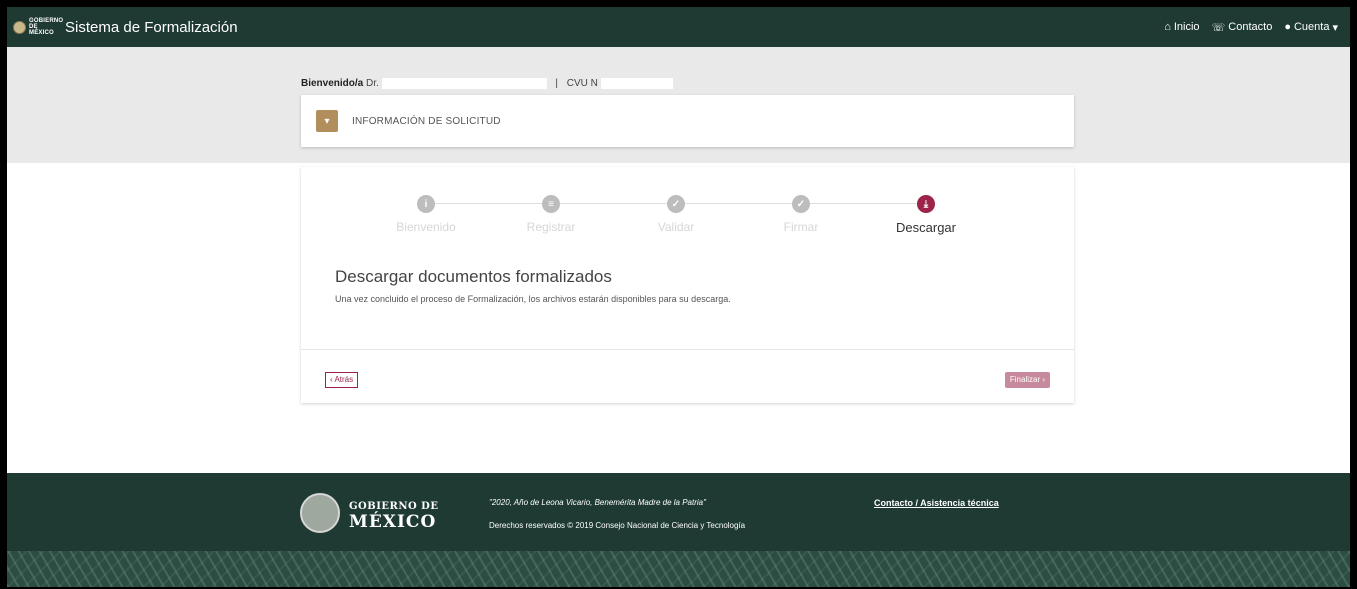 Image resolution: width=1357 pixels, height=589 pixels. I want to click on footer-contact-link: Contacto / Asistencia técnica, so click(936, 503).